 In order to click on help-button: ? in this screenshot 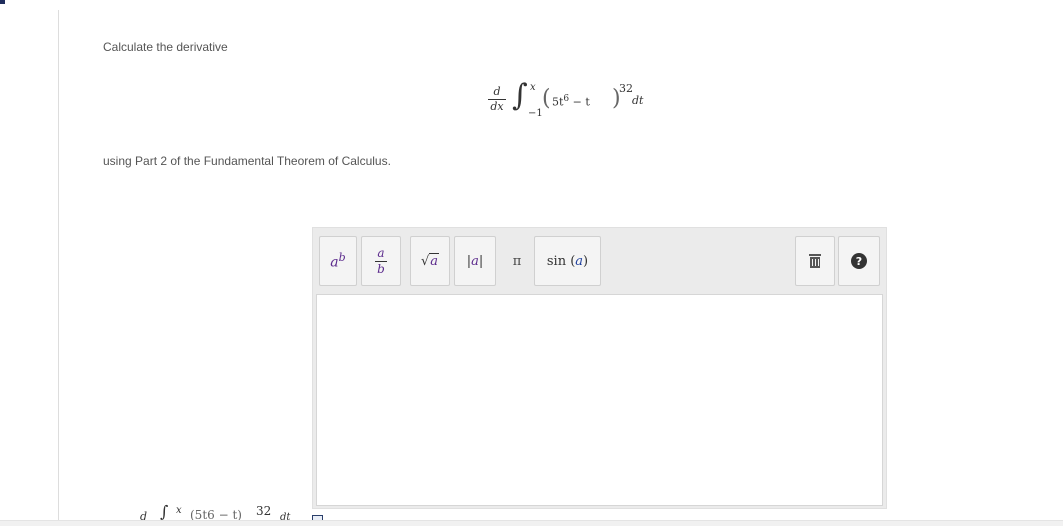, I will do `click(859, 261)`.